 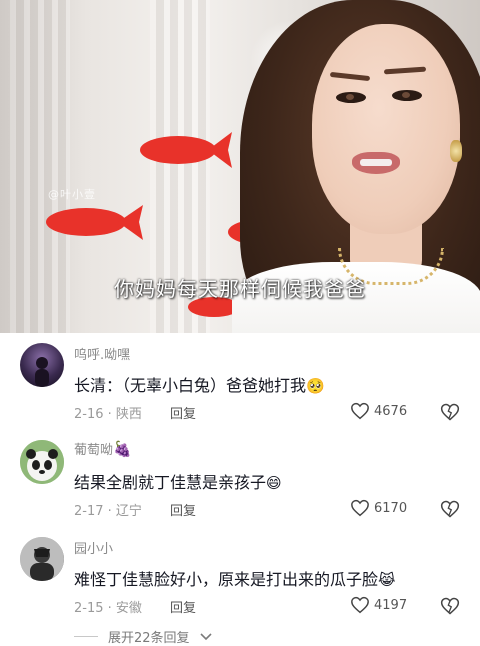 I want to click on comment-location: 辽宁, so click(x=128, y=511).